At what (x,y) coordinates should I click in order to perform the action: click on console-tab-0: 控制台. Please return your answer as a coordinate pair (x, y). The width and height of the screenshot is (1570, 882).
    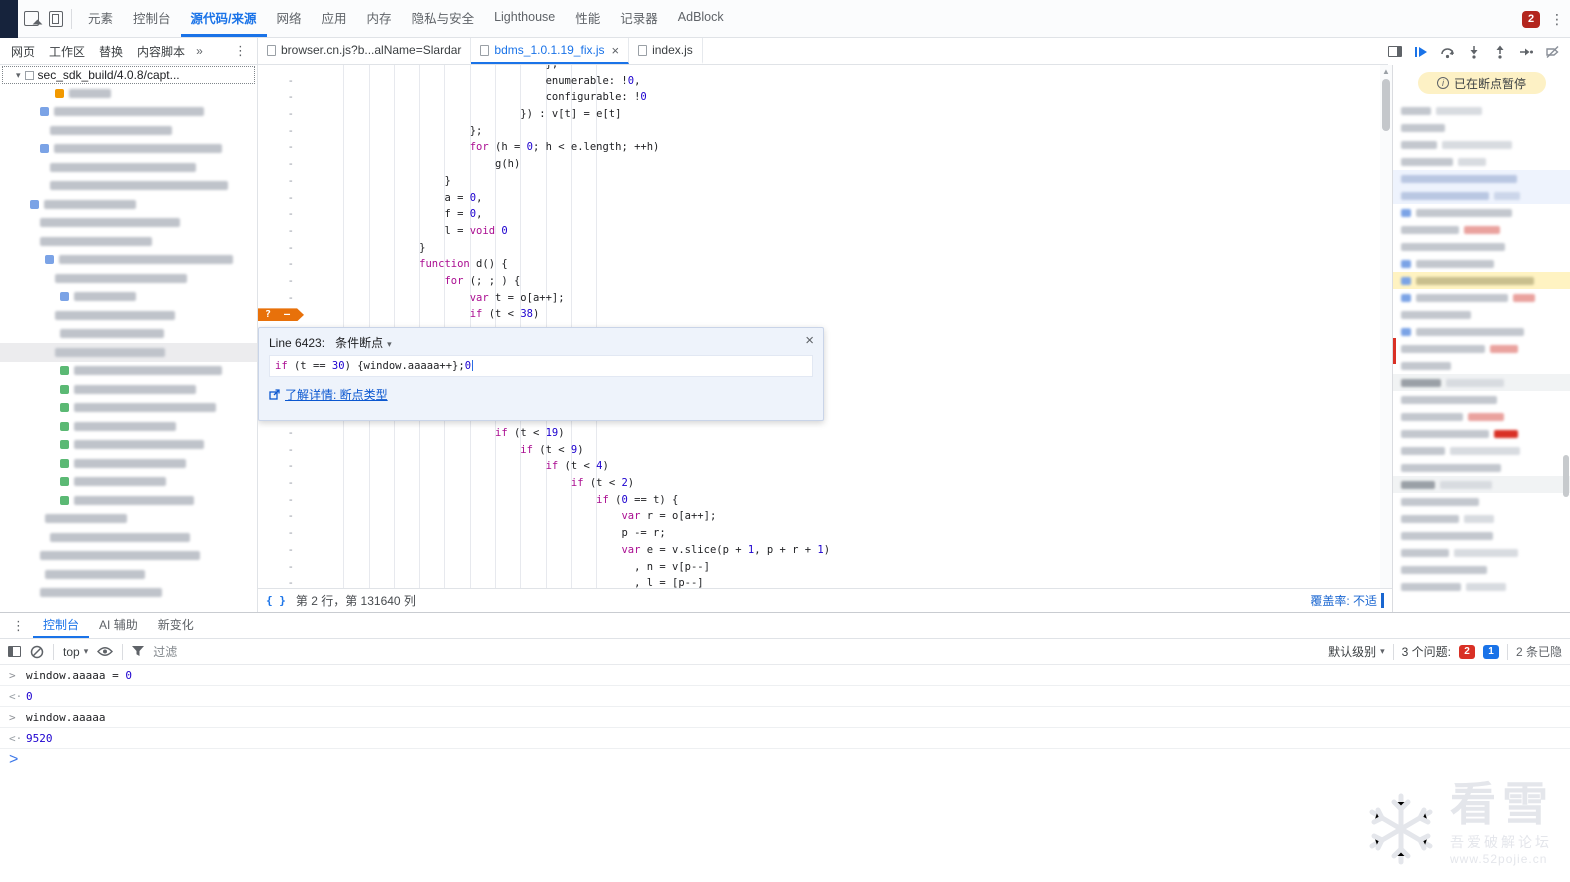
    Looking at the image, I should click on (61, 625).